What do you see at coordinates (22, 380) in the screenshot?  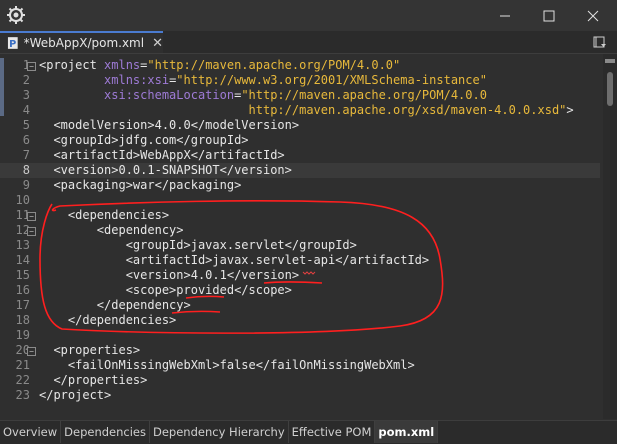 I see `line-number: 22` at bounding box center [22, 380].